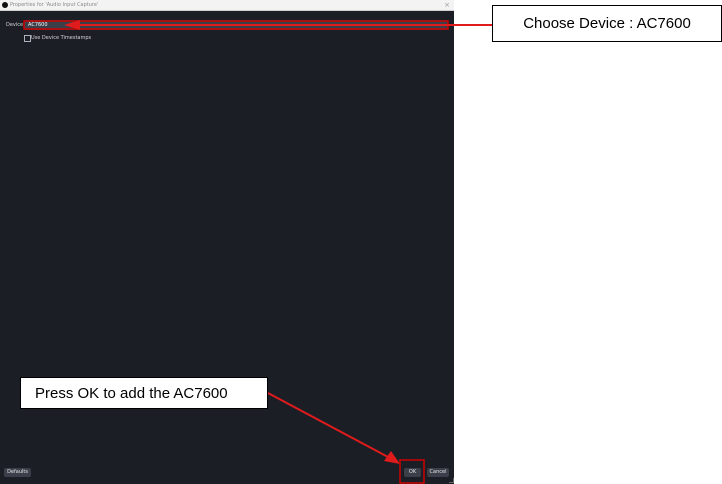 Image resolution: width=722 pixels, height=484 pixels. I want to click on press-ok-callout: Press OK to add the AC7600, so click(144, 393).